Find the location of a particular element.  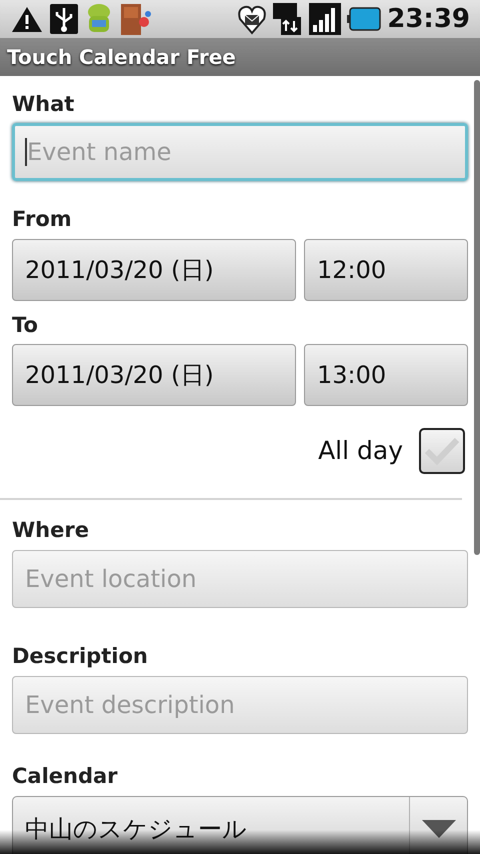

text-cursor is located at coordinates (26, 152).